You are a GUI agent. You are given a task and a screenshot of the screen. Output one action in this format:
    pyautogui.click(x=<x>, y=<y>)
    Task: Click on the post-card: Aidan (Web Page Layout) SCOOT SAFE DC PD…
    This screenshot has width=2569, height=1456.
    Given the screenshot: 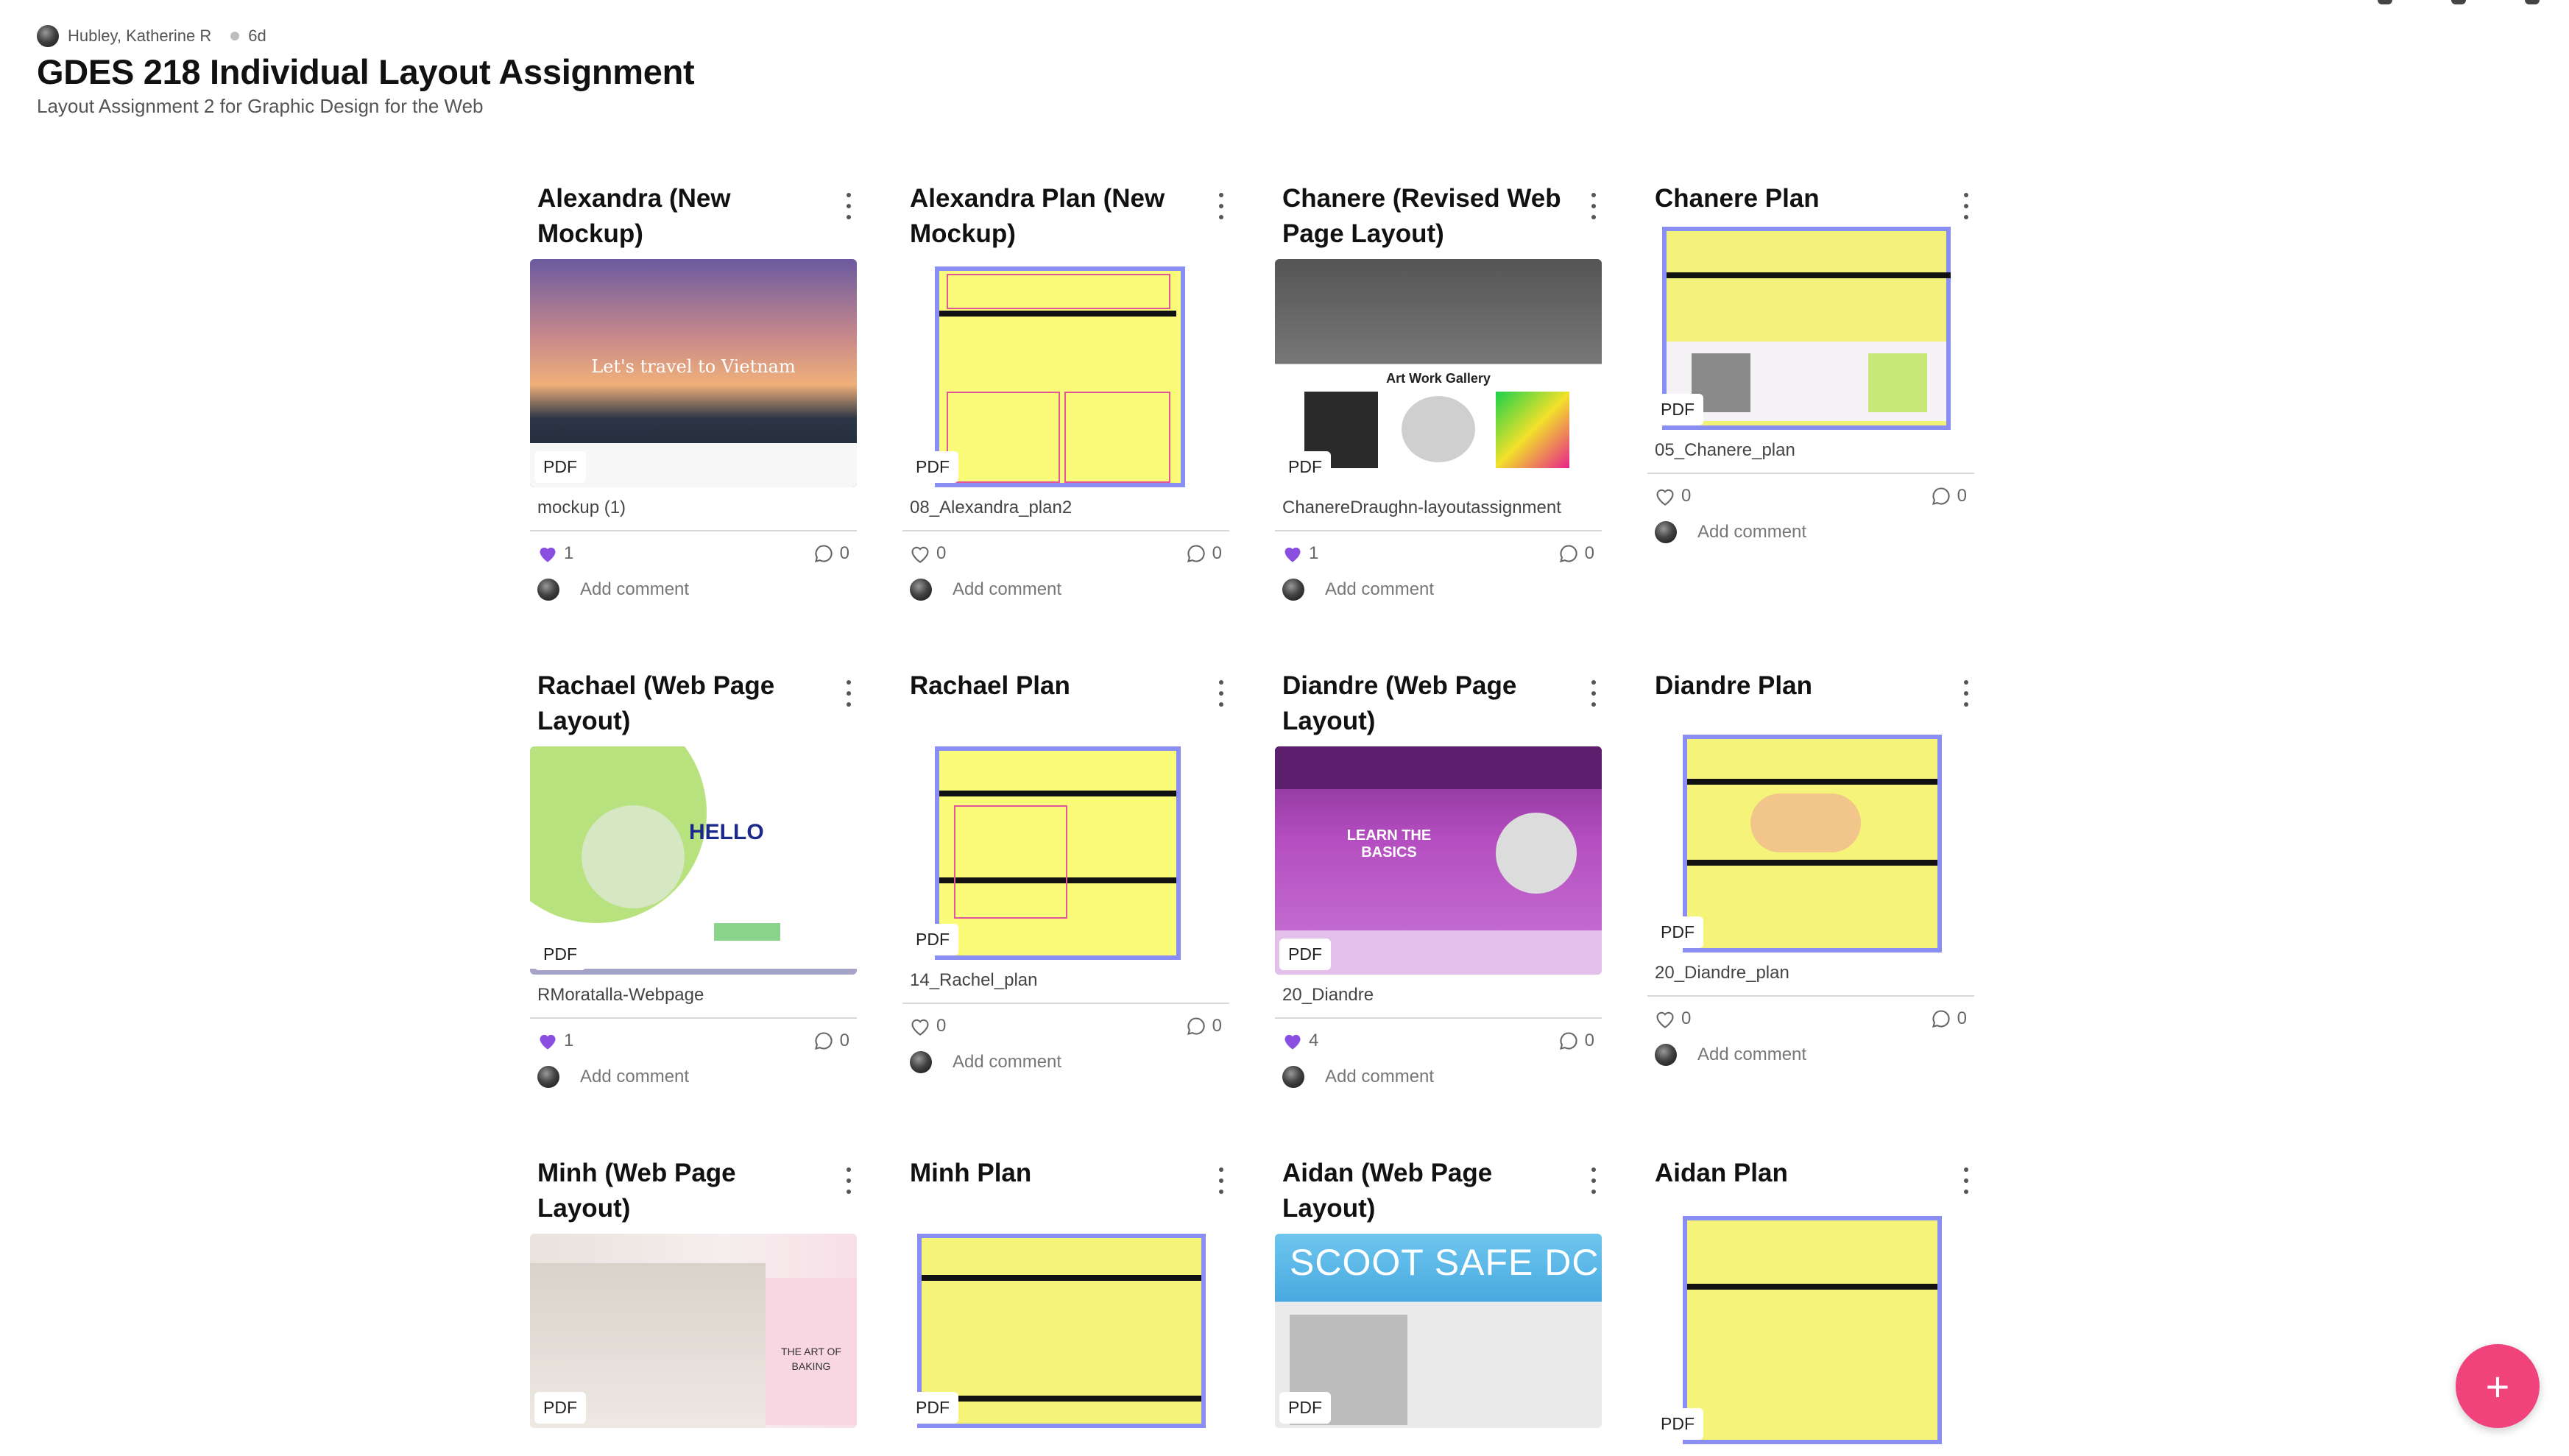 What is the action you would take?
    pyautogui.click(x=1438, y=1292)
    